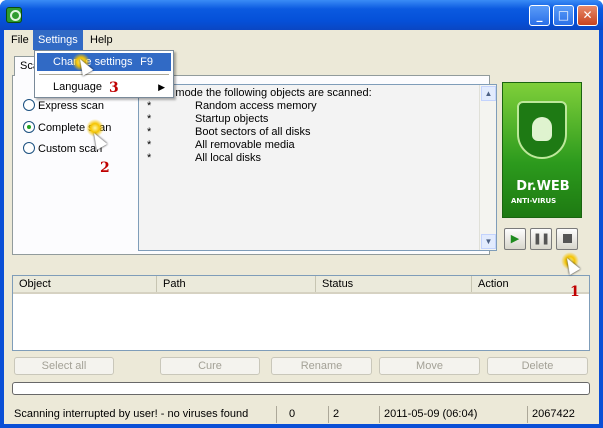 The image size is (603, 428). I want to click on menu-bar: File Settings Help, so click(301, 40).